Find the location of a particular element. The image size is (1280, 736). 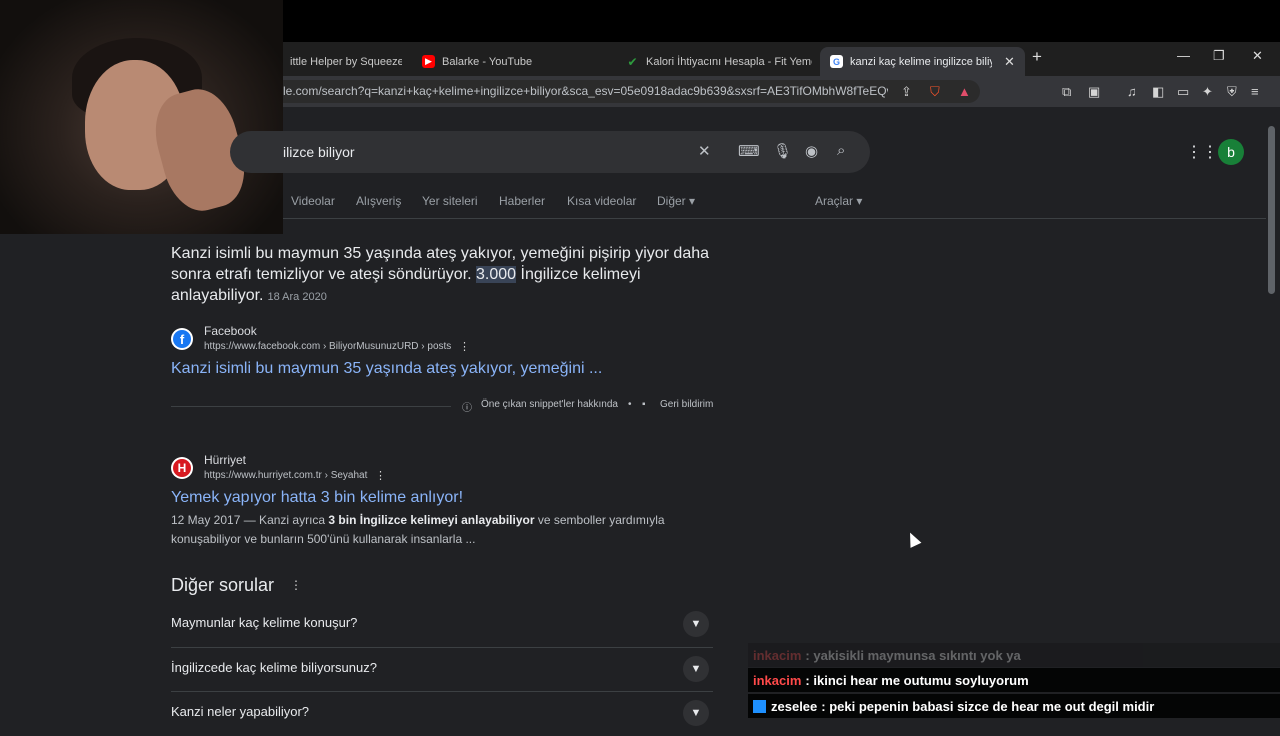

paa-question: İngilizcede kaç kelime biliyorsunuz? is located at coordinates (274, 667).